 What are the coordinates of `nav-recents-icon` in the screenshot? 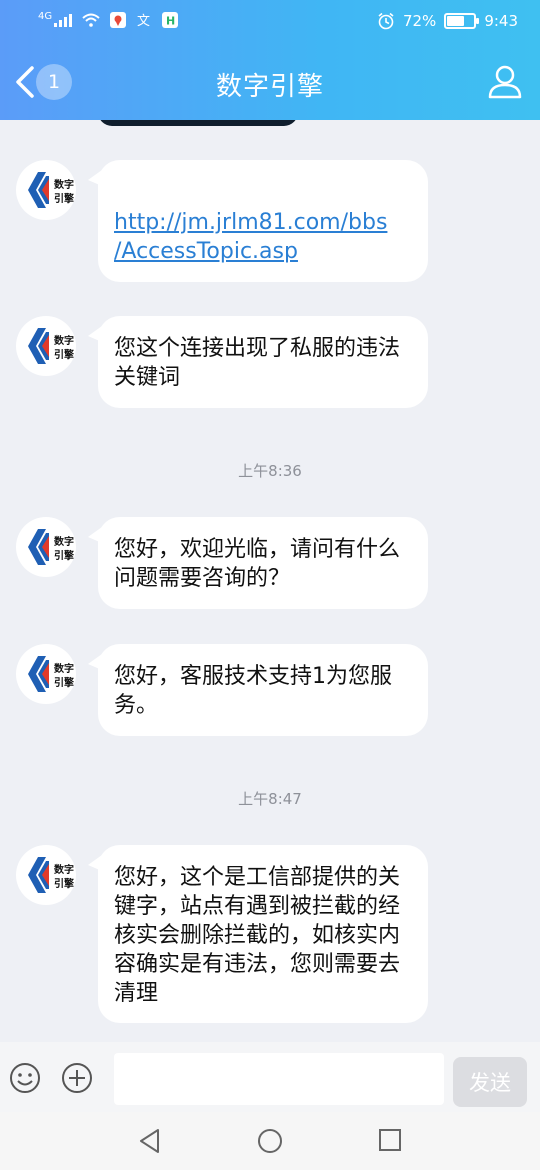 It's located at (390, 1140).